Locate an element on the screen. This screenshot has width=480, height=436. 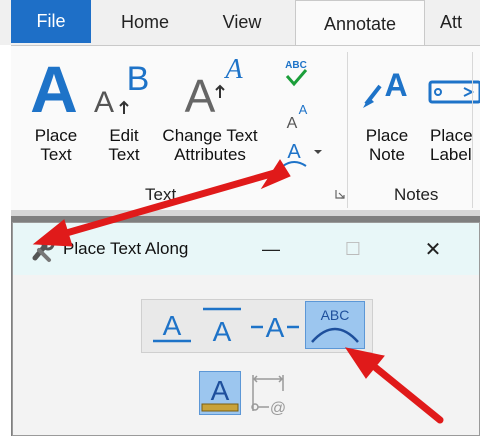
text-size-icon: A A is located at coordinates (297, 117).